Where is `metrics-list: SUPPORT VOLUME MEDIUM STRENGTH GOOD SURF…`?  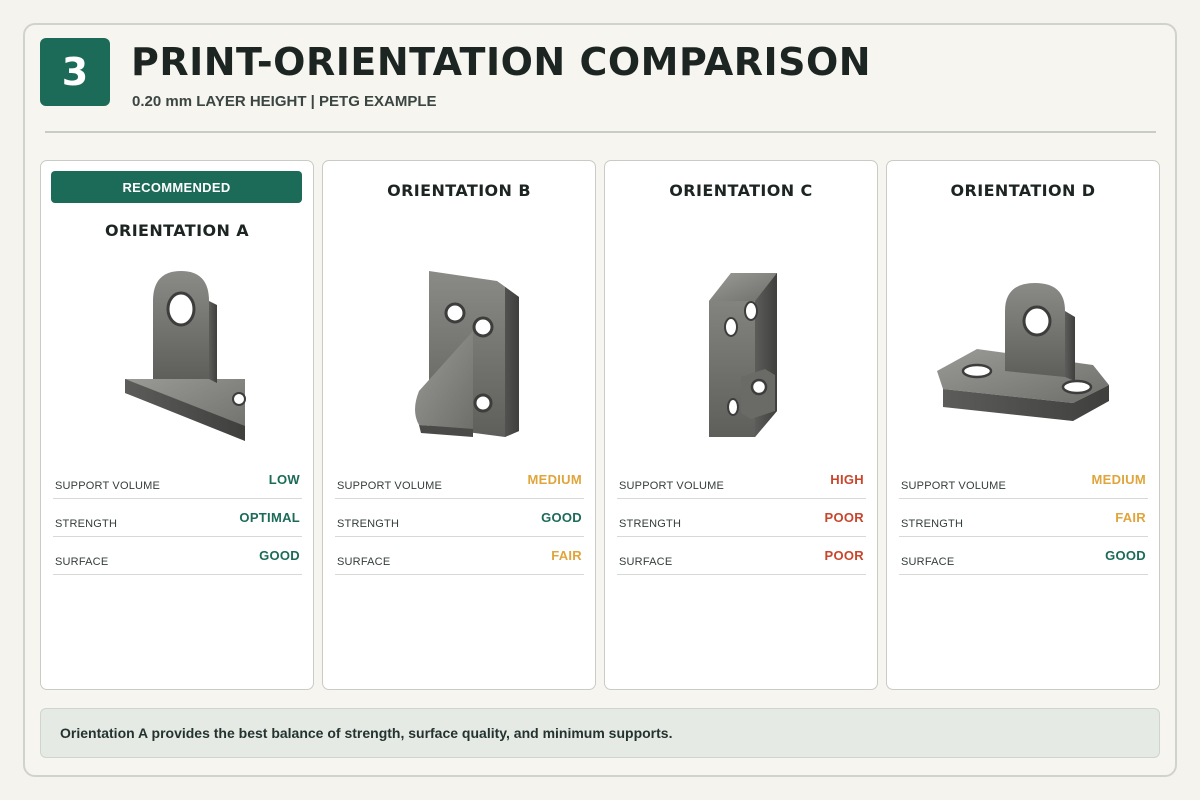 metrics-list: SUPPORT VOLUME MEDIUM STRENGTH GOOD SURF… is located at coordinates (459, 518).